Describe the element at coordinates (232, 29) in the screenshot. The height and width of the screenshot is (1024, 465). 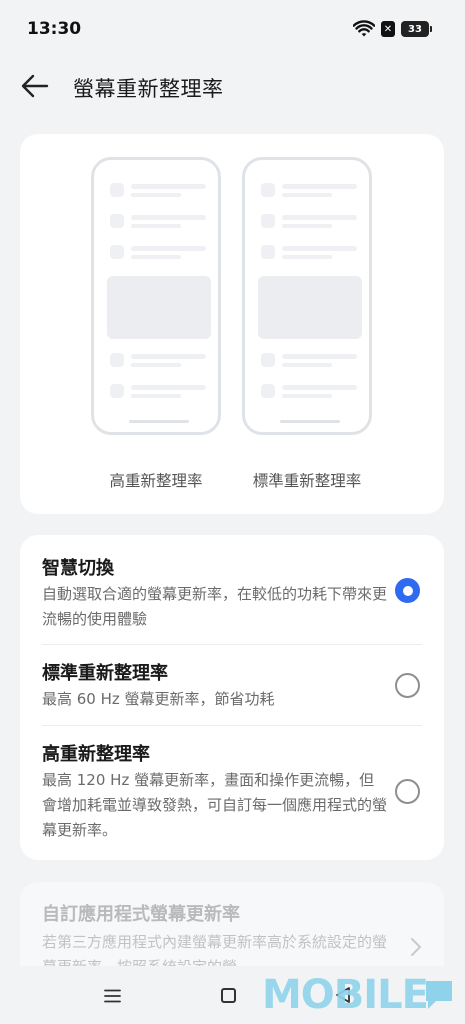
I see `status-bar: 13:30 ✕ 33` at that location.